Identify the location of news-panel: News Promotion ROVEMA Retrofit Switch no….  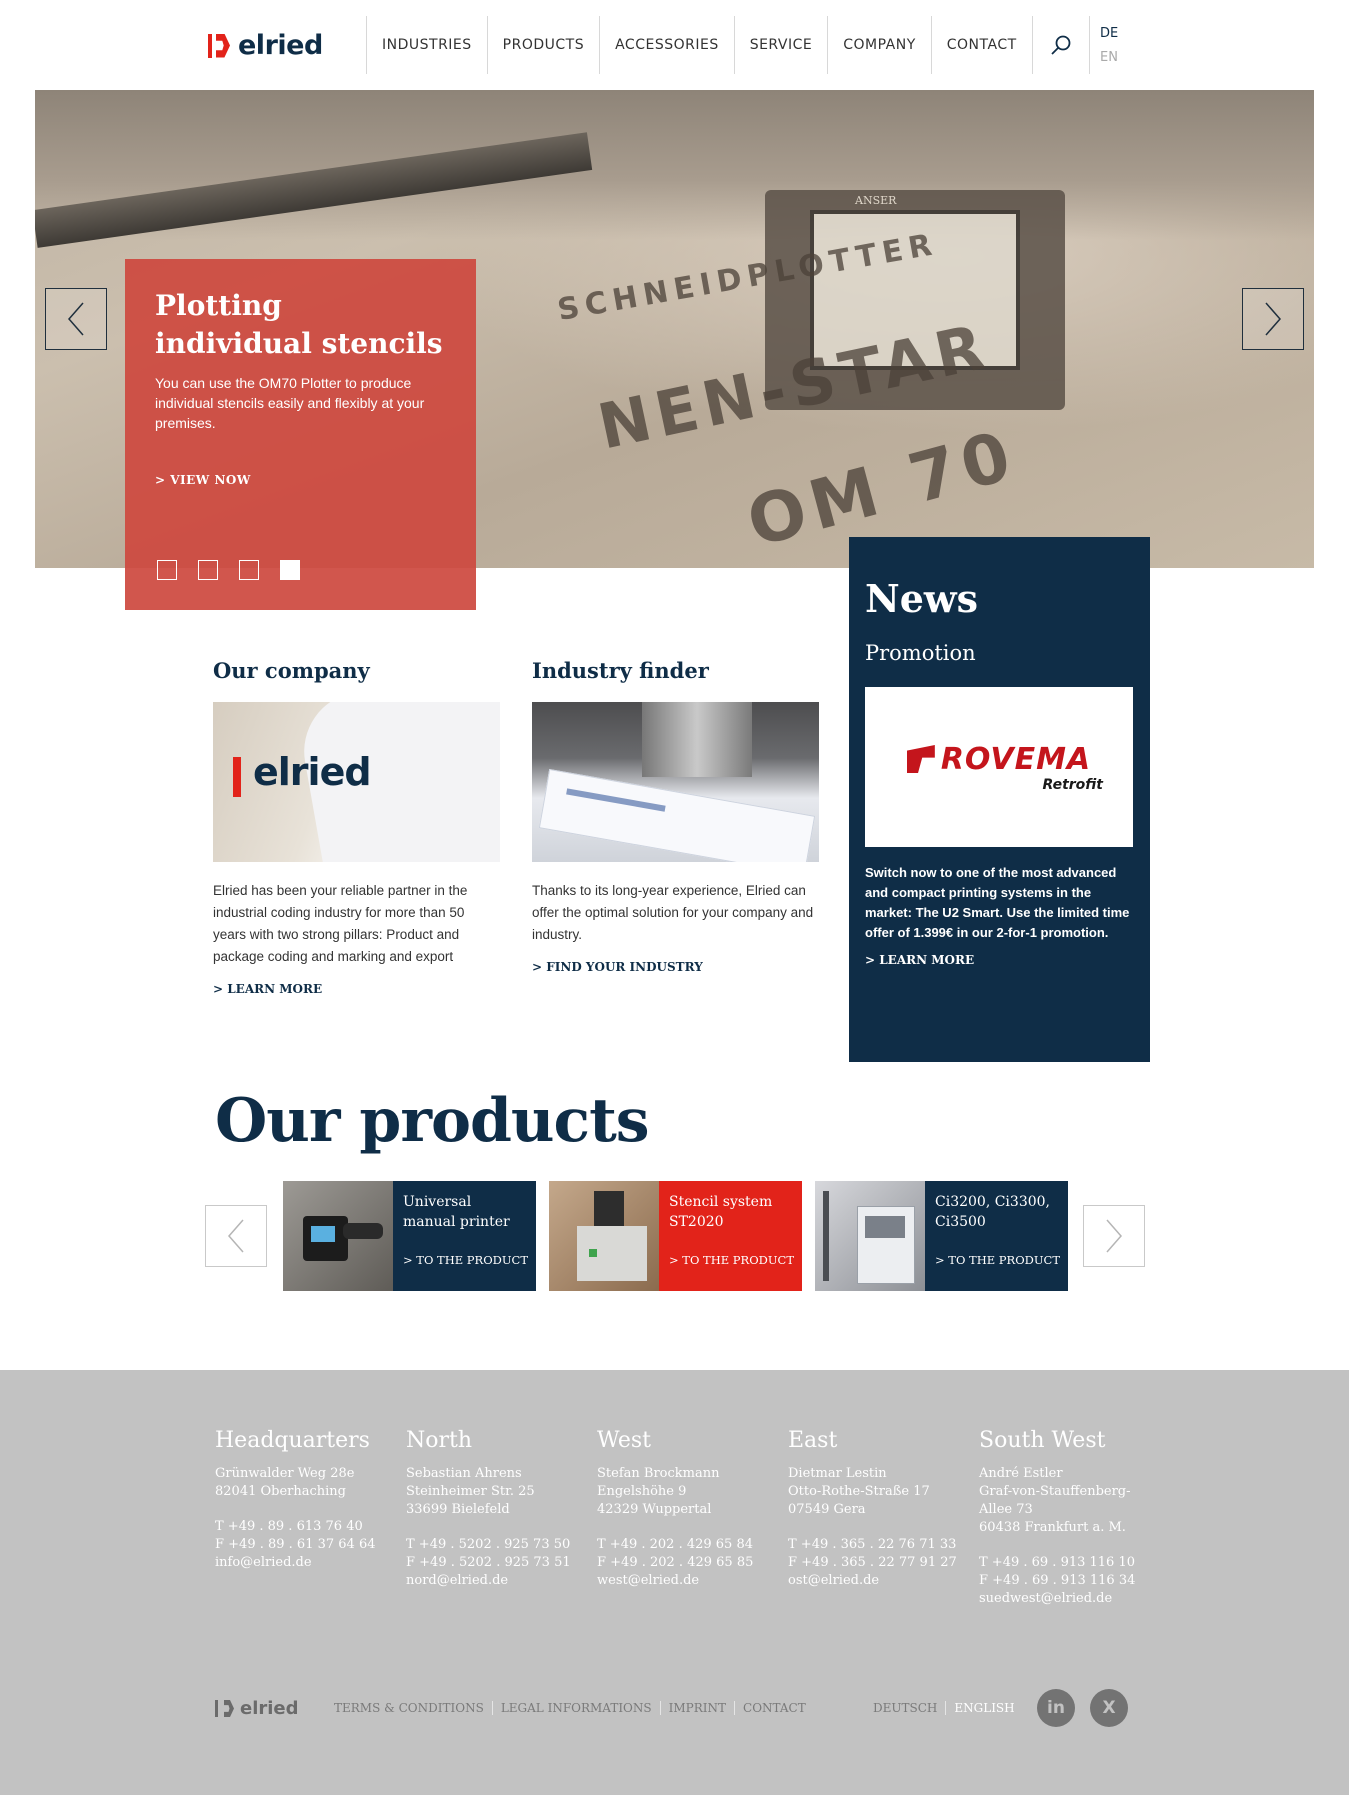
(999, 799).